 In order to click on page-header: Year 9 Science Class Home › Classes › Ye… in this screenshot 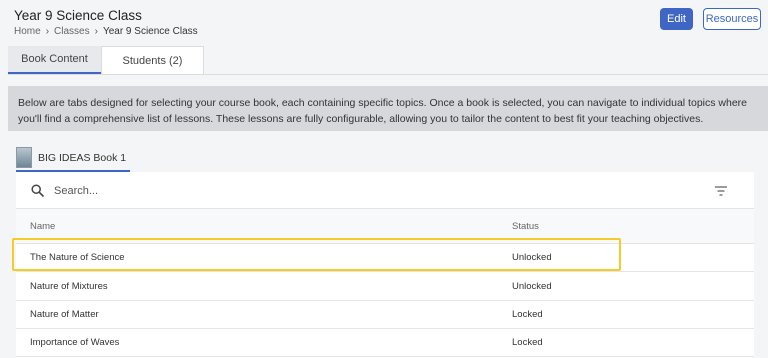, I will do `click(106, 22)`.